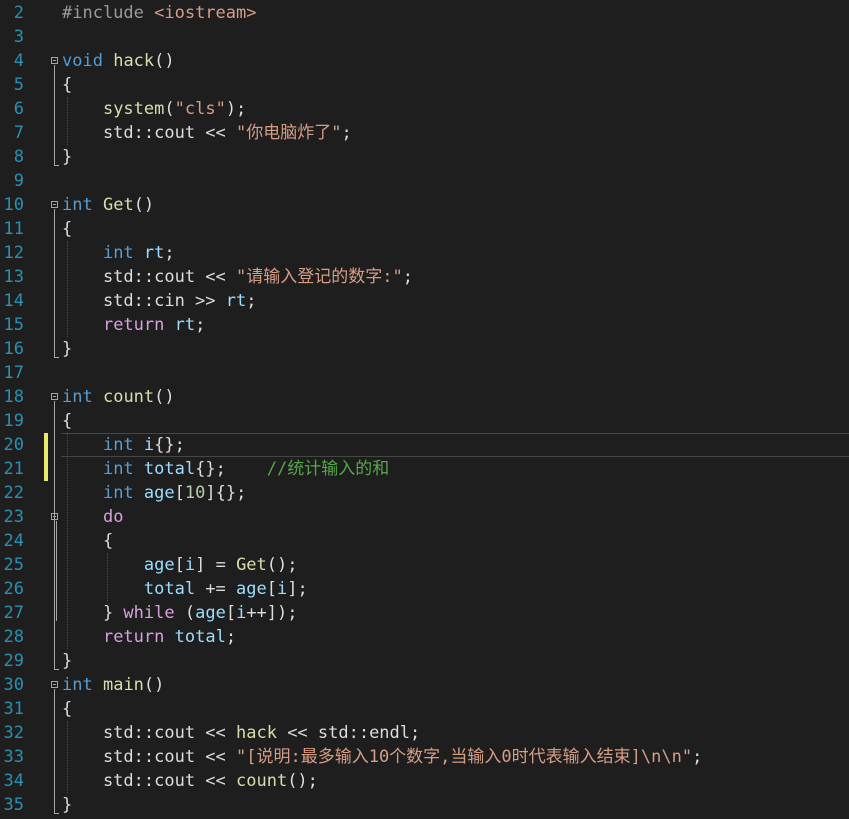 This screenshot has height=819, width=849. I want to click on indent-guide, so click(67, 121).